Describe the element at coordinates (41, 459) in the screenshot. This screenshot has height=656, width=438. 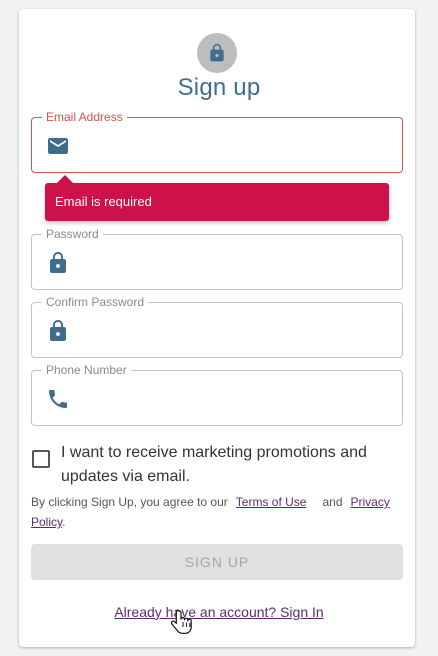
I see `marketing-checkbox` at that location.